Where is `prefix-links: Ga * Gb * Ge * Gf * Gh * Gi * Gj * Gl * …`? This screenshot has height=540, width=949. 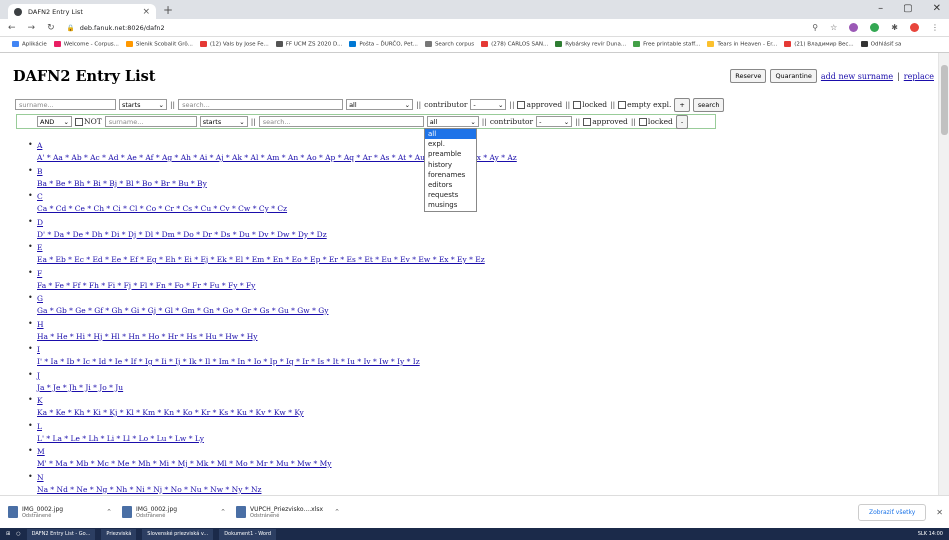 prefix-links: Ga * Gb * Ge * Gf * Gh * Gi * Gj * Gl * … is located at coordinates (182, 310).